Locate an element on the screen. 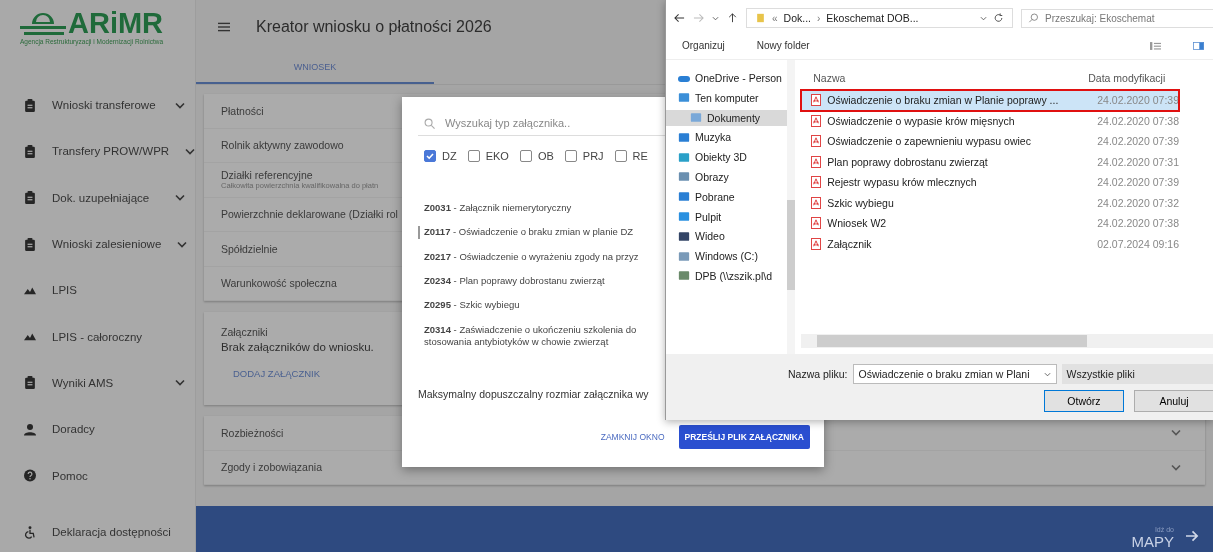  column-header: Data modyfikacji is located at coordinates (1127, 78).